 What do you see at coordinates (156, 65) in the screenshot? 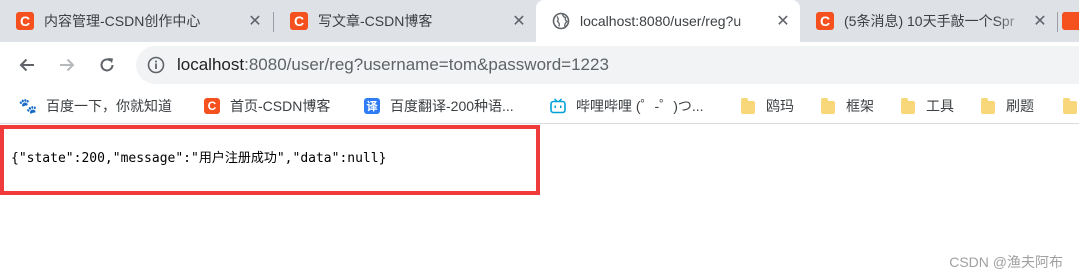
I see `info-icon` at bounding box center [156, 65].